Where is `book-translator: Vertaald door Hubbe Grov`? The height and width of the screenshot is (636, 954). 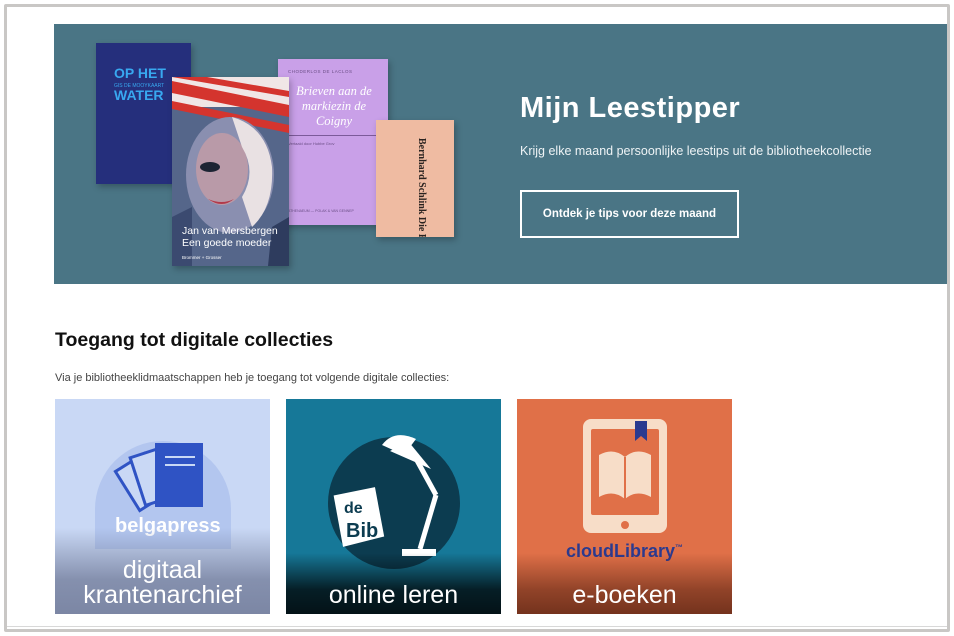 book-translator: Vertaald door Hubbe Grov is located at coordinates (311, 143).